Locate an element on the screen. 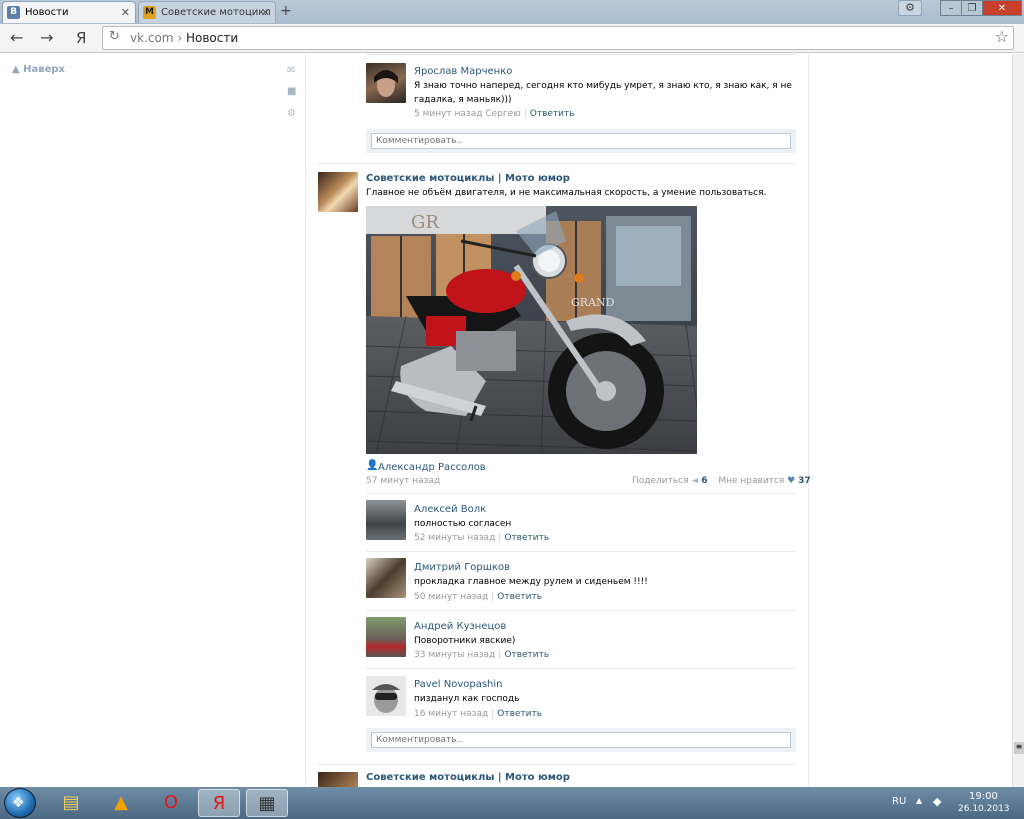 The image size is (1024, 819). motorcycle-photo: GR GRAND is located at coordinates (531, 330).